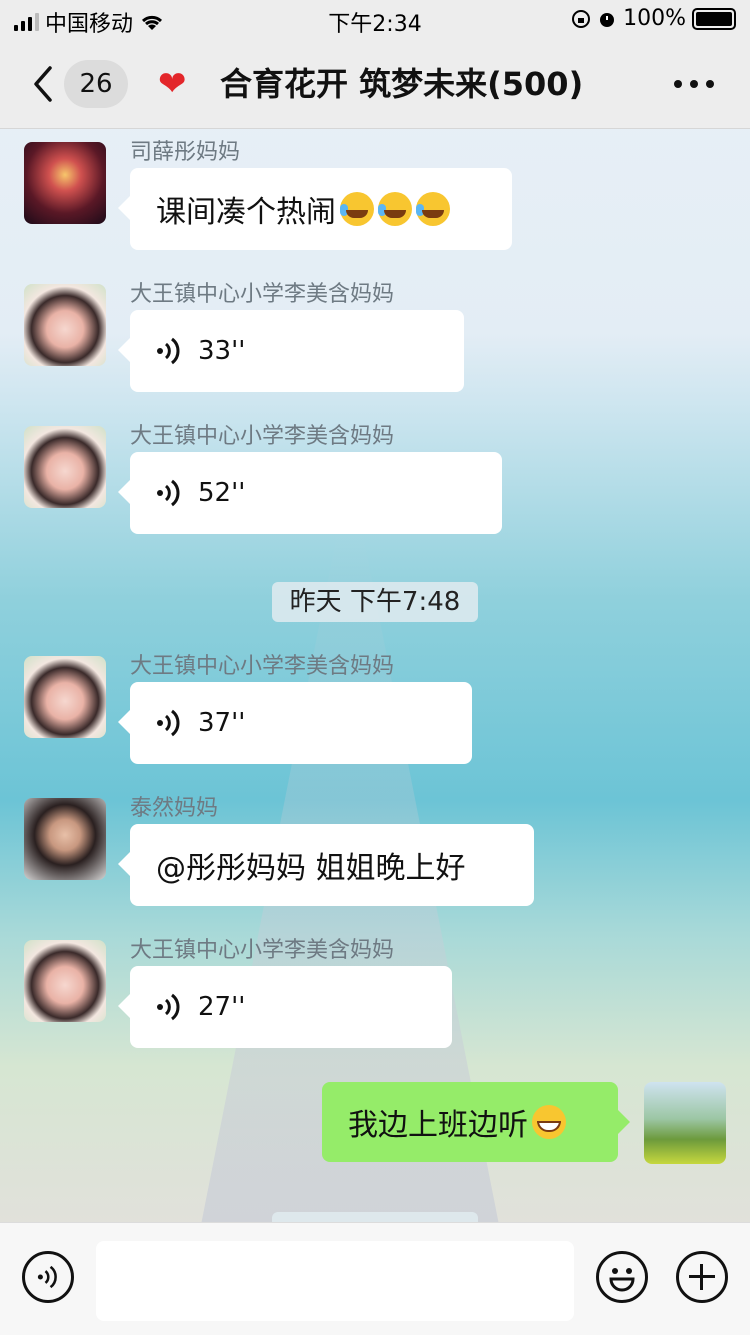  I want to click on voice-duration: 37'', so click(222, 723).